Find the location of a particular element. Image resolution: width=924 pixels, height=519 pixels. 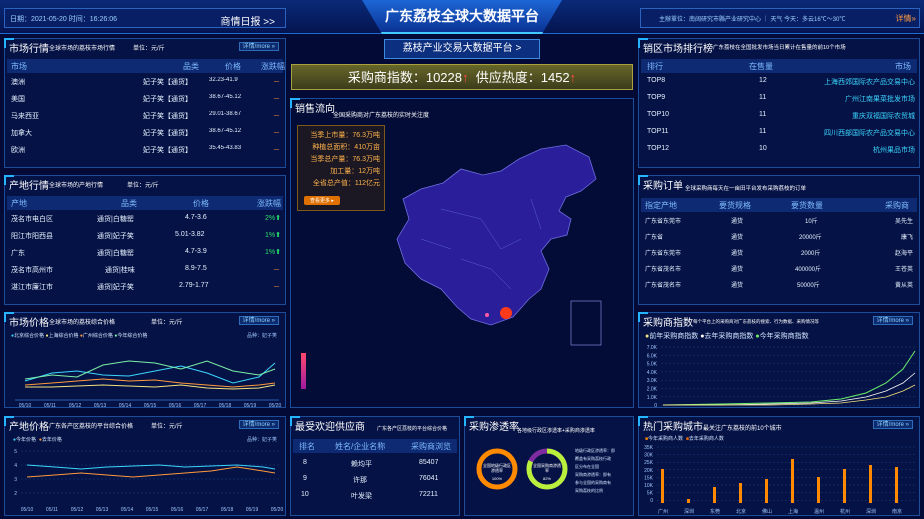

y-tick-label: 5 is located at coordinates (15, 452).